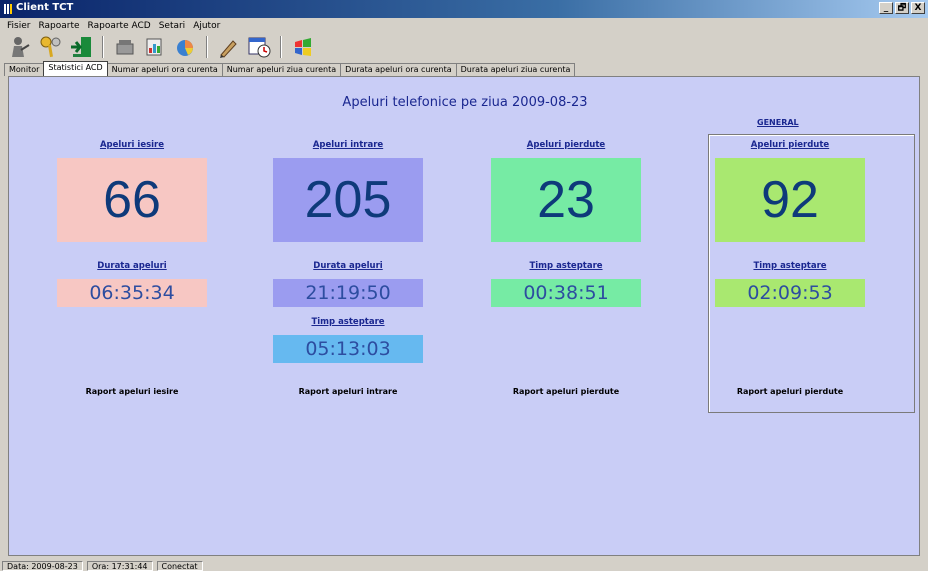  I want to click on incoming-calls-count: 205, so click(348, 200).